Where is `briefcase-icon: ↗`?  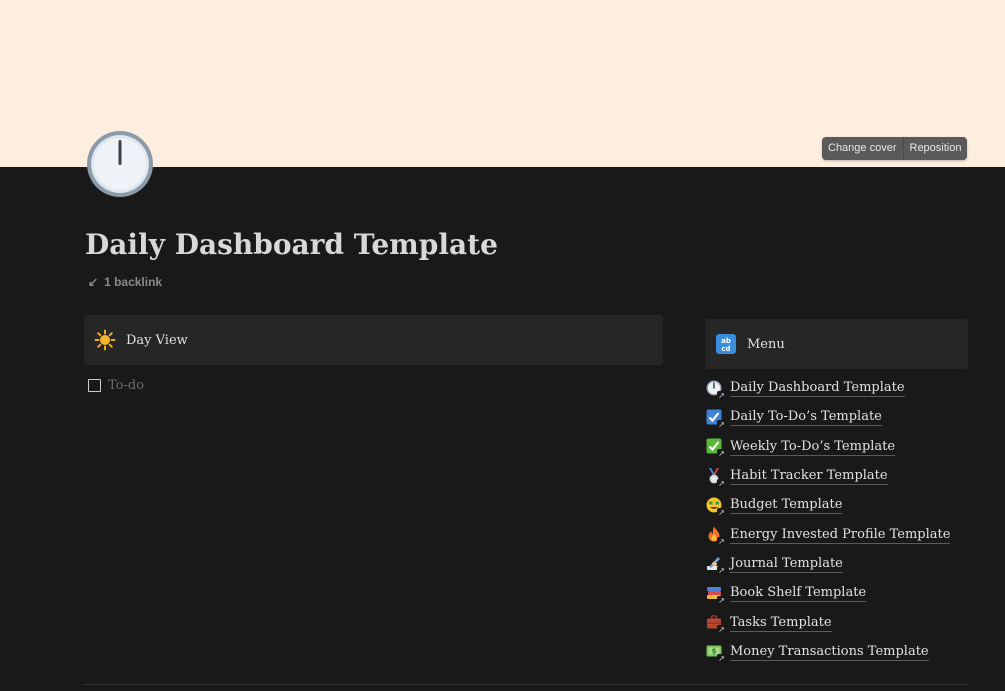 briefcase-icon: ↗ is located at coordinates (716, 624).